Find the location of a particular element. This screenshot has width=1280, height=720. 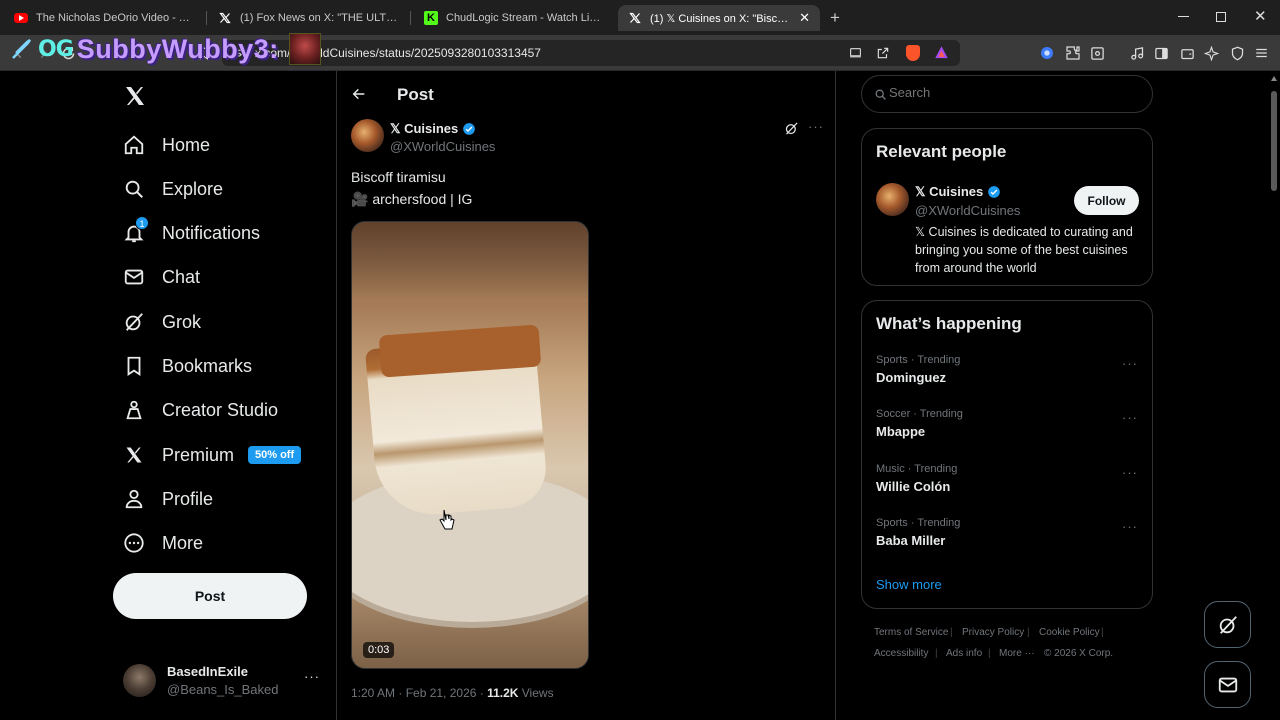

browser-tab-youtube: The Nicholas DeOrio Video - YouTube is located at coordinates (104, 18).